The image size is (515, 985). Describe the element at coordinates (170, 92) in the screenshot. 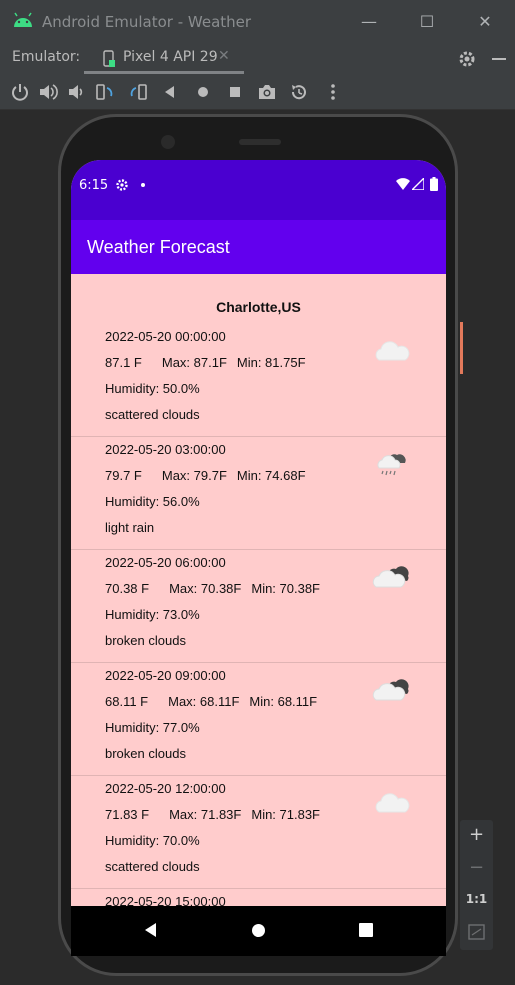

I see `back-icon` at that location.